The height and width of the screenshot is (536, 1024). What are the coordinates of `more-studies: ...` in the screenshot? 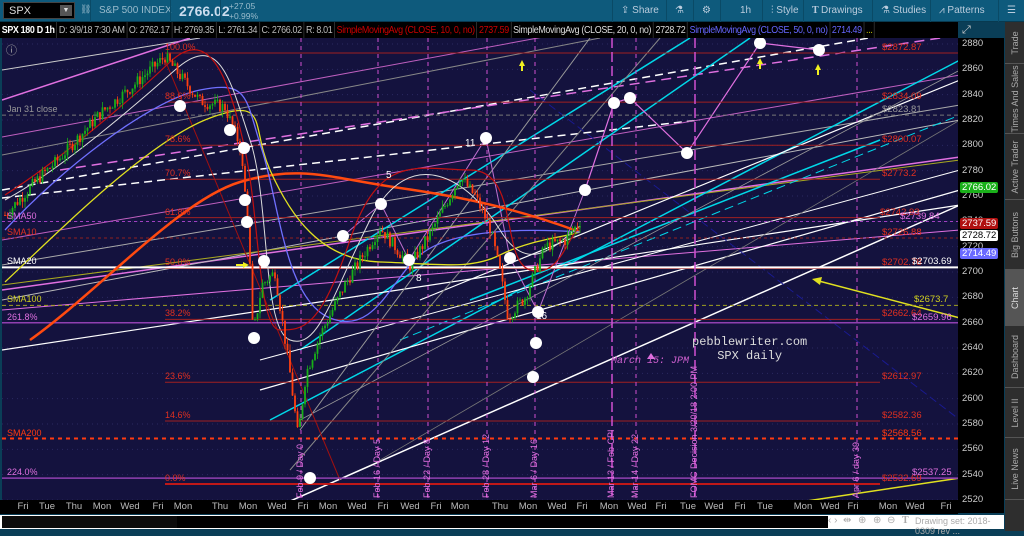 It's located at (870, 30).